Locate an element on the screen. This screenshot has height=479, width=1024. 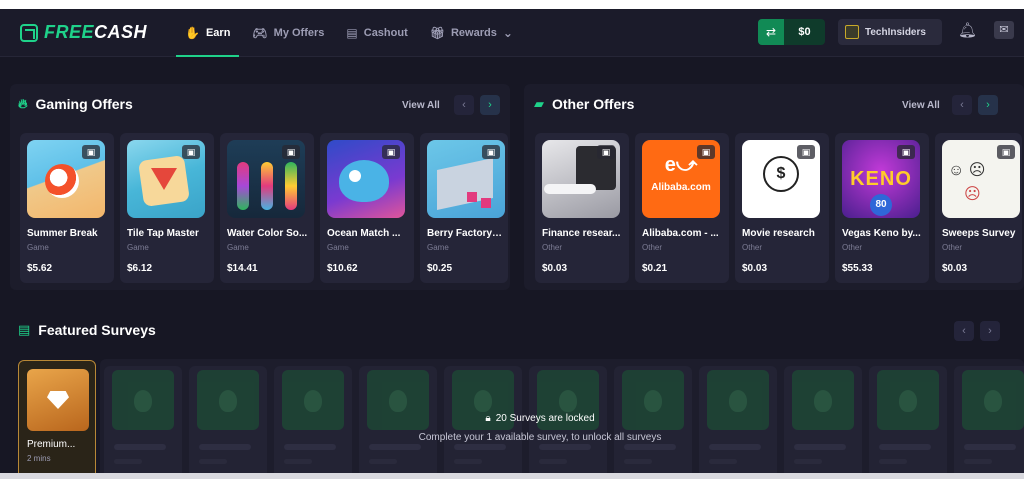
nav-earn-label: Earn is located at coordinates (218, 33).